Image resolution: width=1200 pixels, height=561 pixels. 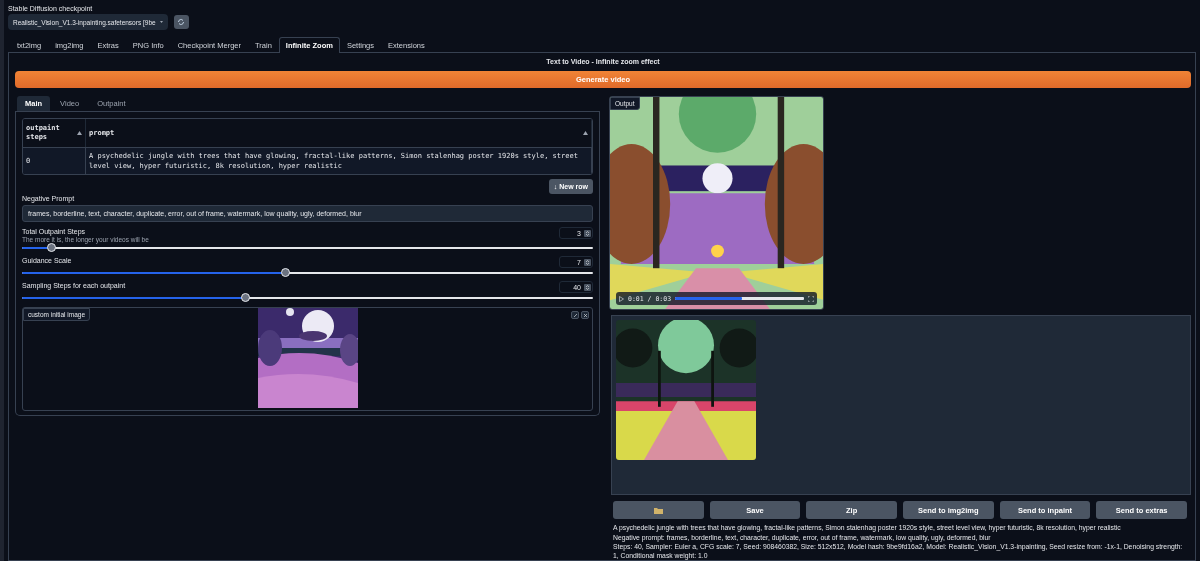 I want to click on edit-button, so click(x=575, y=315).